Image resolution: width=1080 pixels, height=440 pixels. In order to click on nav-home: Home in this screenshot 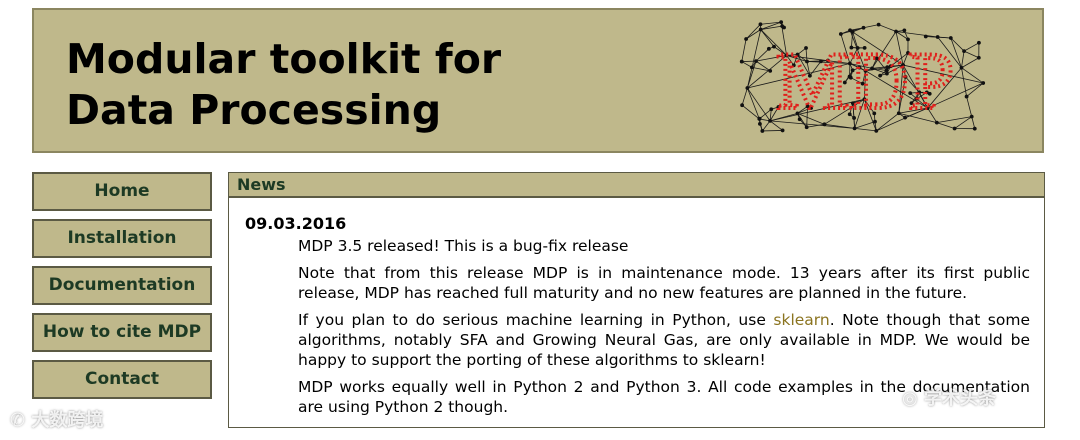, I will do `click(122, 191)`.